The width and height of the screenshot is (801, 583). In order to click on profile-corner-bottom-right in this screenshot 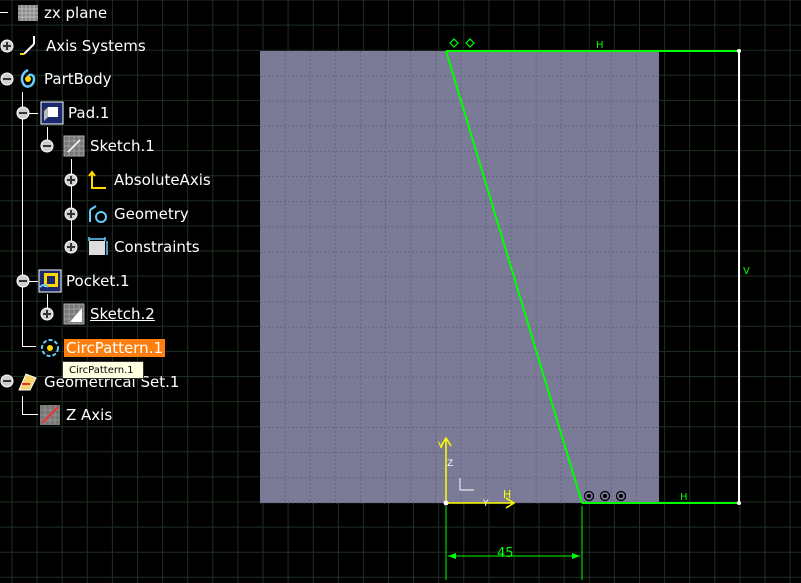, I will do `click(739, 503)`.